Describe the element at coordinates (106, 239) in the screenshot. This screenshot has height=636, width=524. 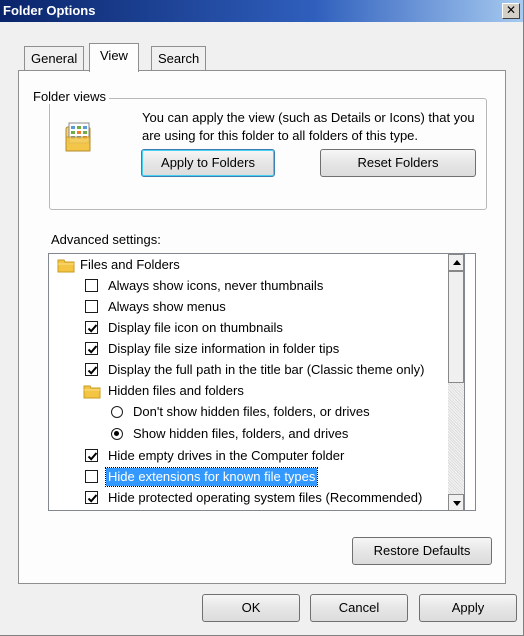
I see `advanced-settings-label: Advanced settings:` at that location.